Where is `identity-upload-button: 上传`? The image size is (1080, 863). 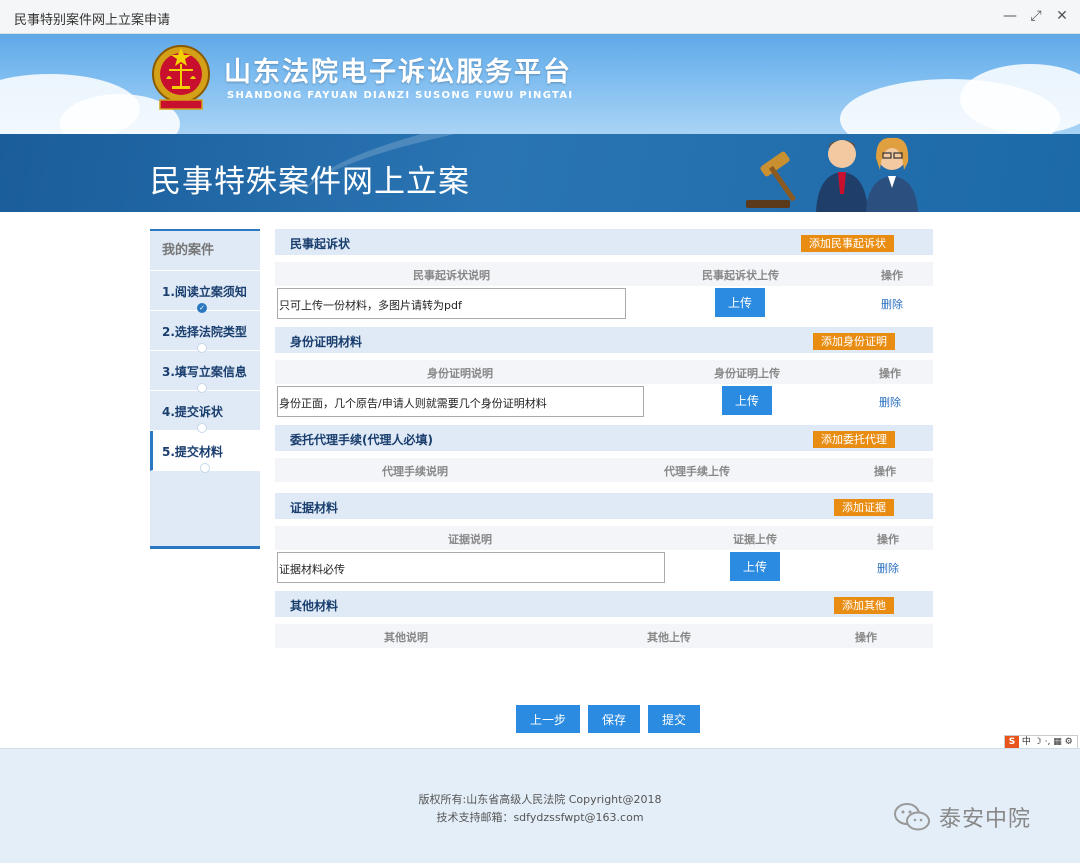
identity-upload-button: 上传 is located at coordinates (747, 400).